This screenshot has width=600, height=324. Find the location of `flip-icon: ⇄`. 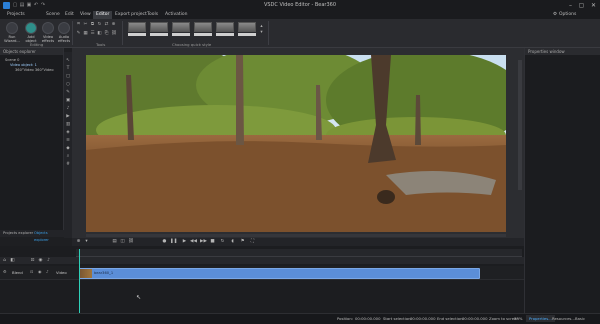

flip-icon: ⇄ is located at coordinates (106, 24).